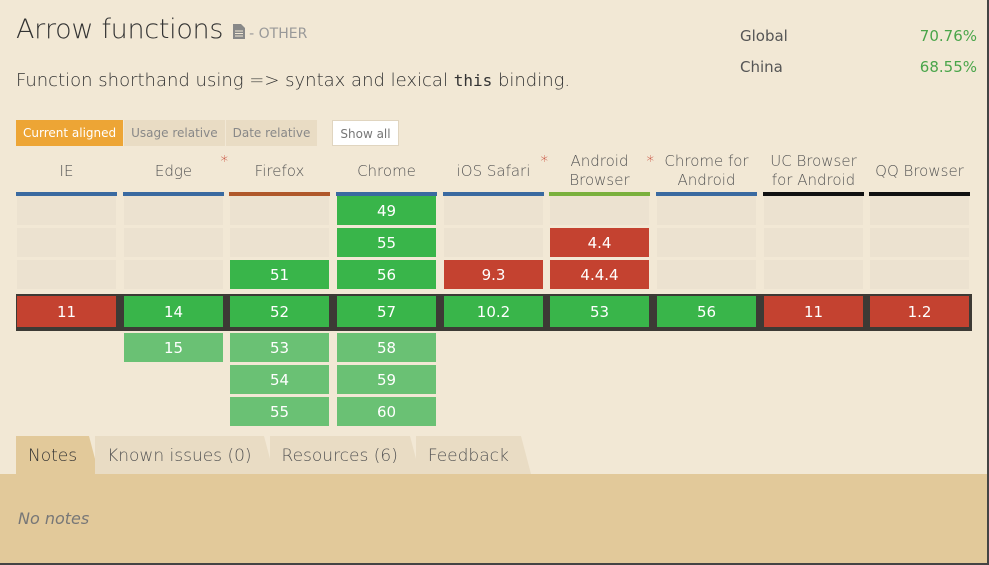 This screenshot has height=565, width=989. I want to click on tab-notes: Notes, so click(58, 455).